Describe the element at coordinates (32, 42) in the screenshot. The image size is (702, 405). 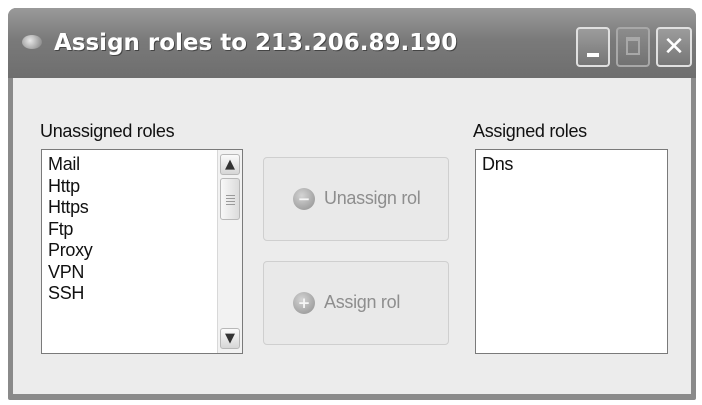
I see `app-icon` at that location.